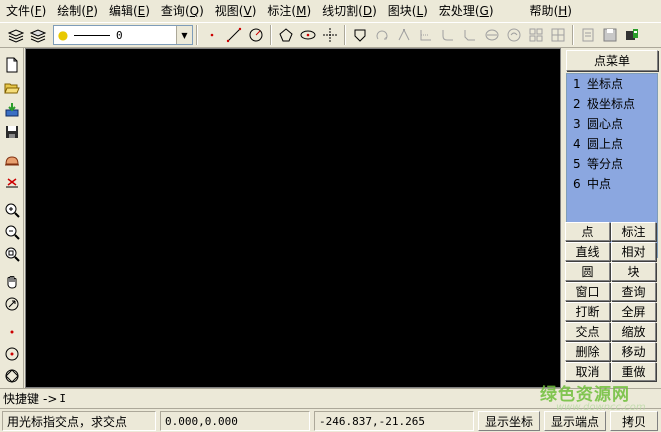 The height and width of the screenshot is (432, 661). What do you see at coordinates (592, 184) in the screenshot?
I see `point-menu-item-midpoint: 6 中点` at bounding box center [592, 184].